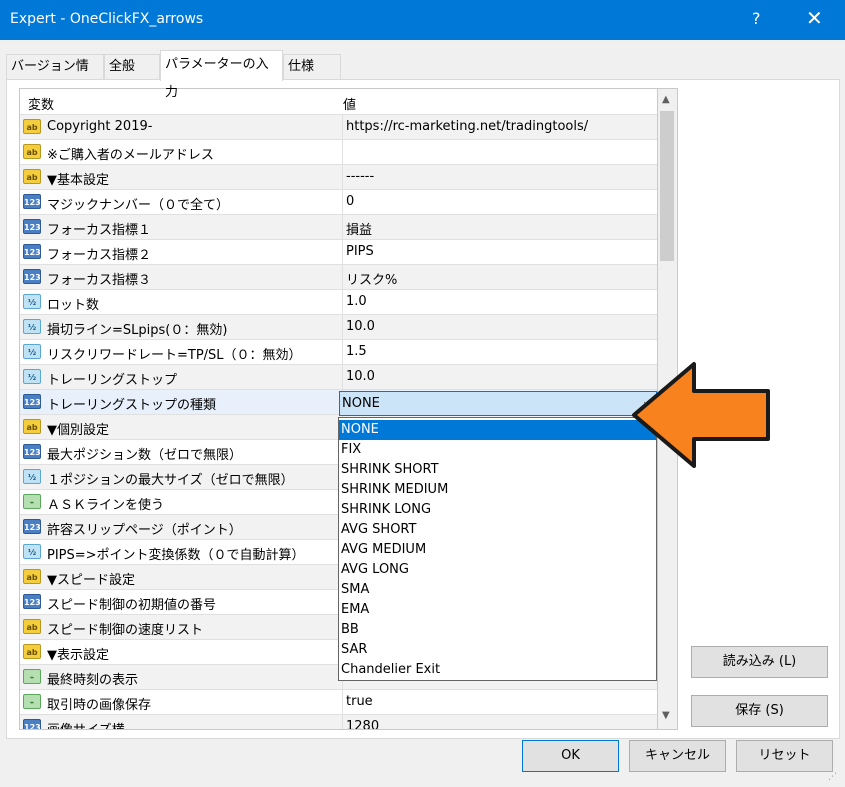  I want to click on table-row: ½ リスクリワードレート=TP/SL（０：無効） 1.5, so click(338, 352).